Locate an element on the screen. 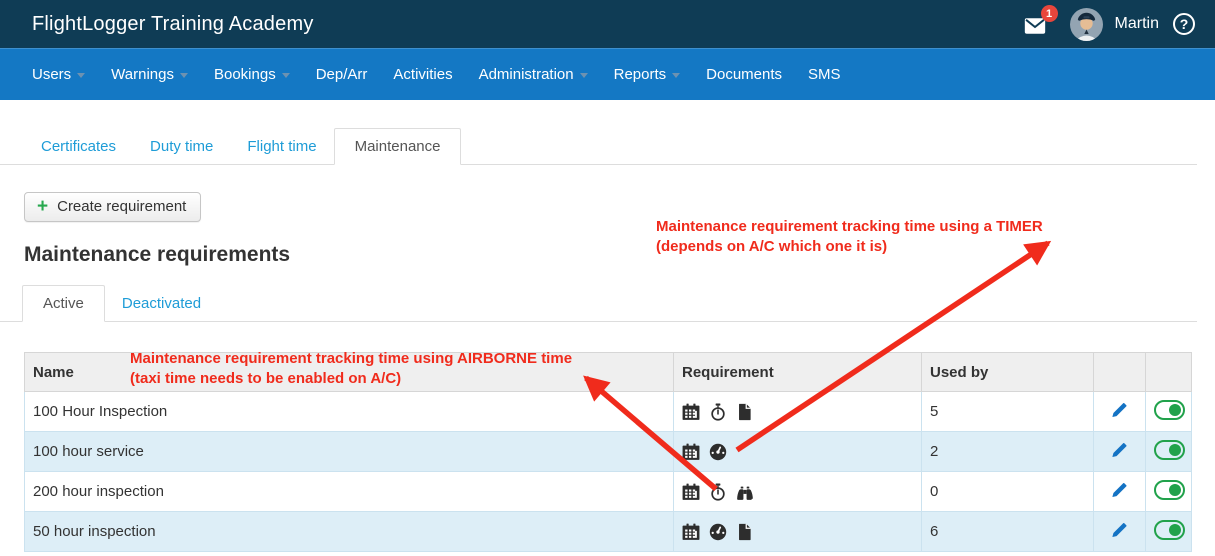  nav-item-sms: SMS is located at coordinates (824, 74).